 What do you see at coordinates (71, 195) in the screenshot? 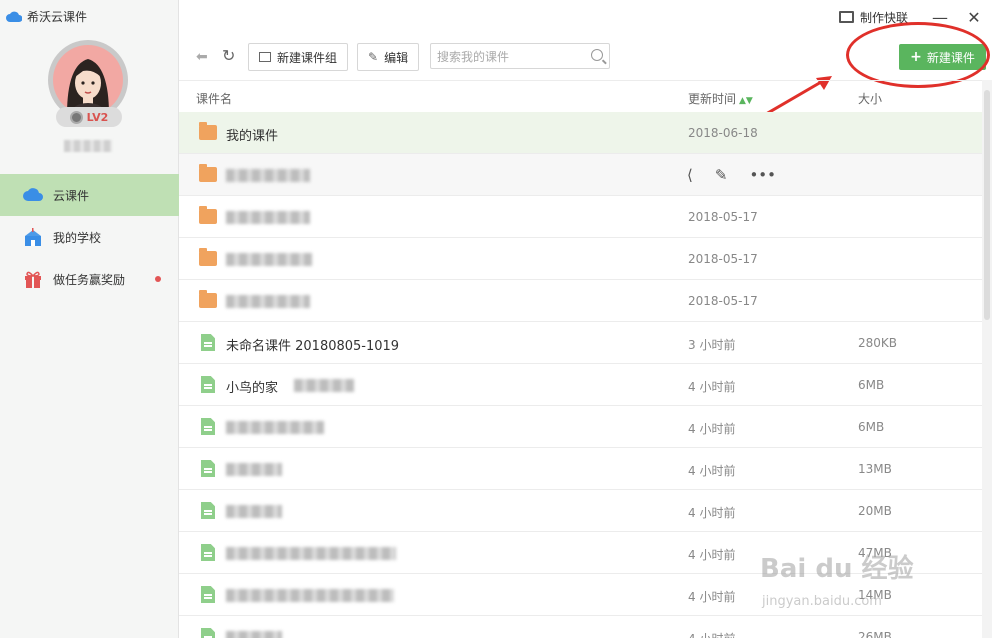
I see `sidebar-item-label: 云课件` at bounding box center [71, 195].